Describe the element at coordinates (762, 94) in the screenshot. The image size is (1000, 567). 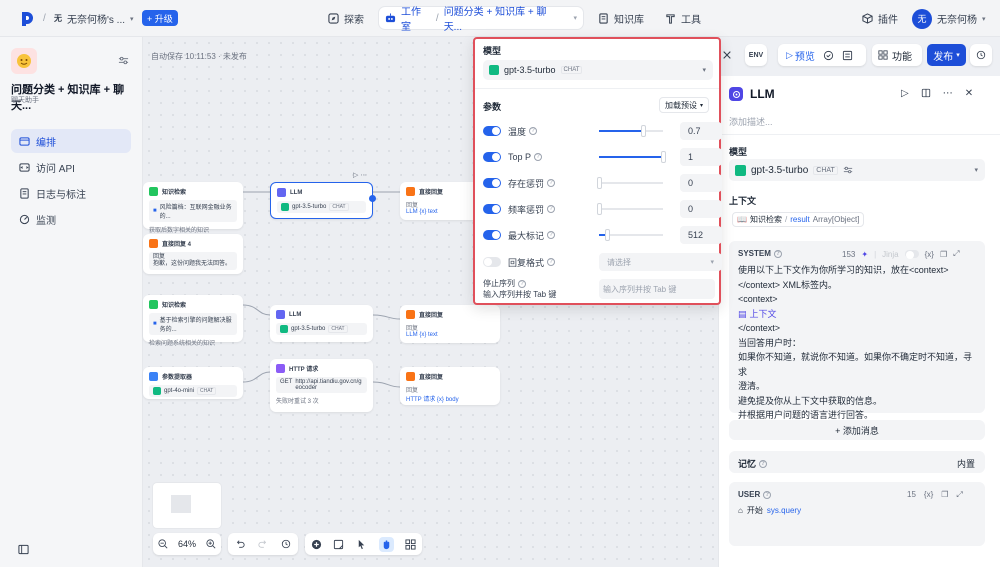
I see `panel-title: LLM` at that location.